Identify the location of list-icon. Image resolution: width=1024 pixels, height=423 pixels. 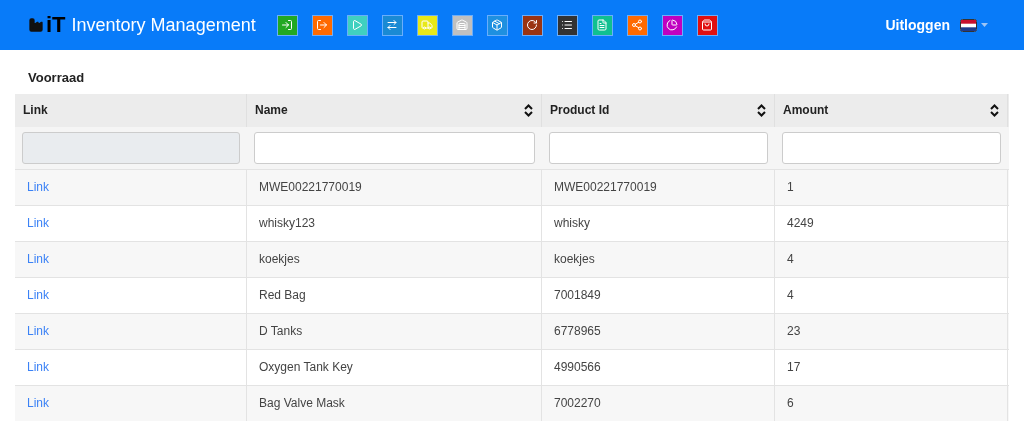
(567, 25).